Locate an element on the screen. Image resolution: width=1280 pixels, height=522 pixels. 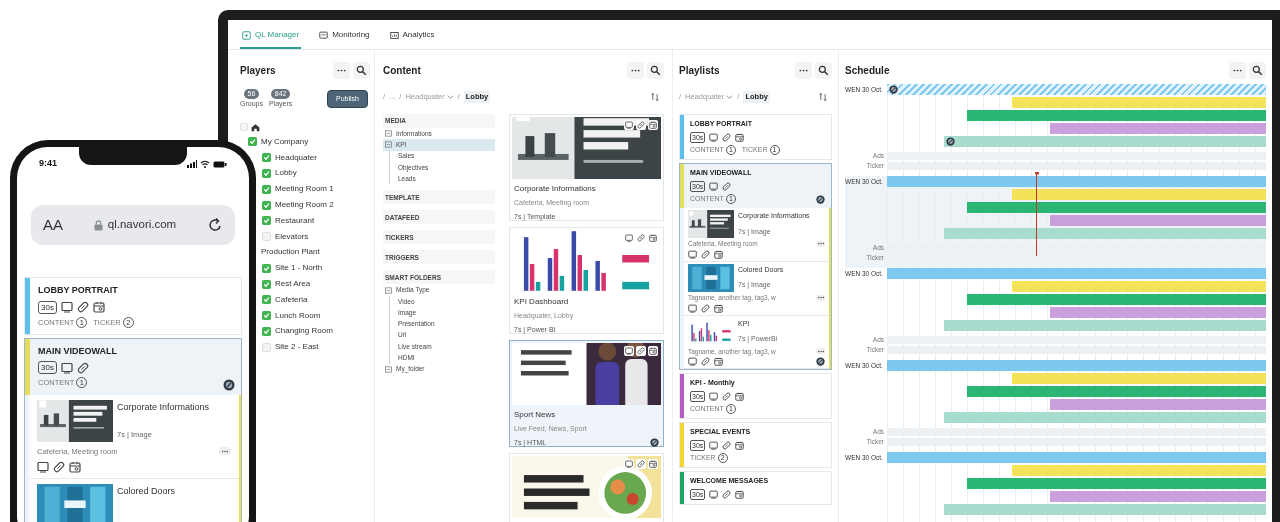
signal-icon is located at coordinates (192, 164).